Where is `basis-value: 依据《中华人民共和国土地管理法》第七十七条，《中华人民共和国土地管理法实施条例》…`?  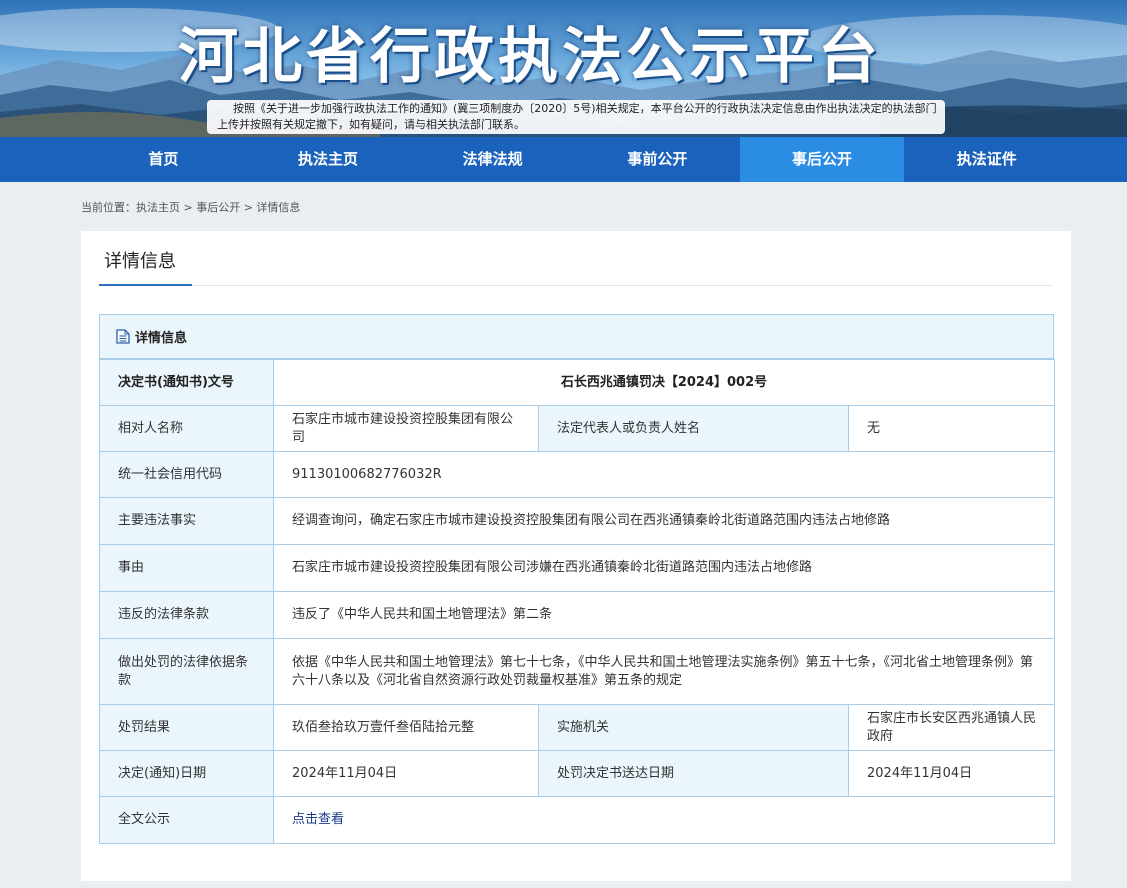 basis-value: 依据《中华人民共和国土地管理法》第七十七条，《中华人民共和国土地管理法实施条例》… is located at coordinates (664, 671).